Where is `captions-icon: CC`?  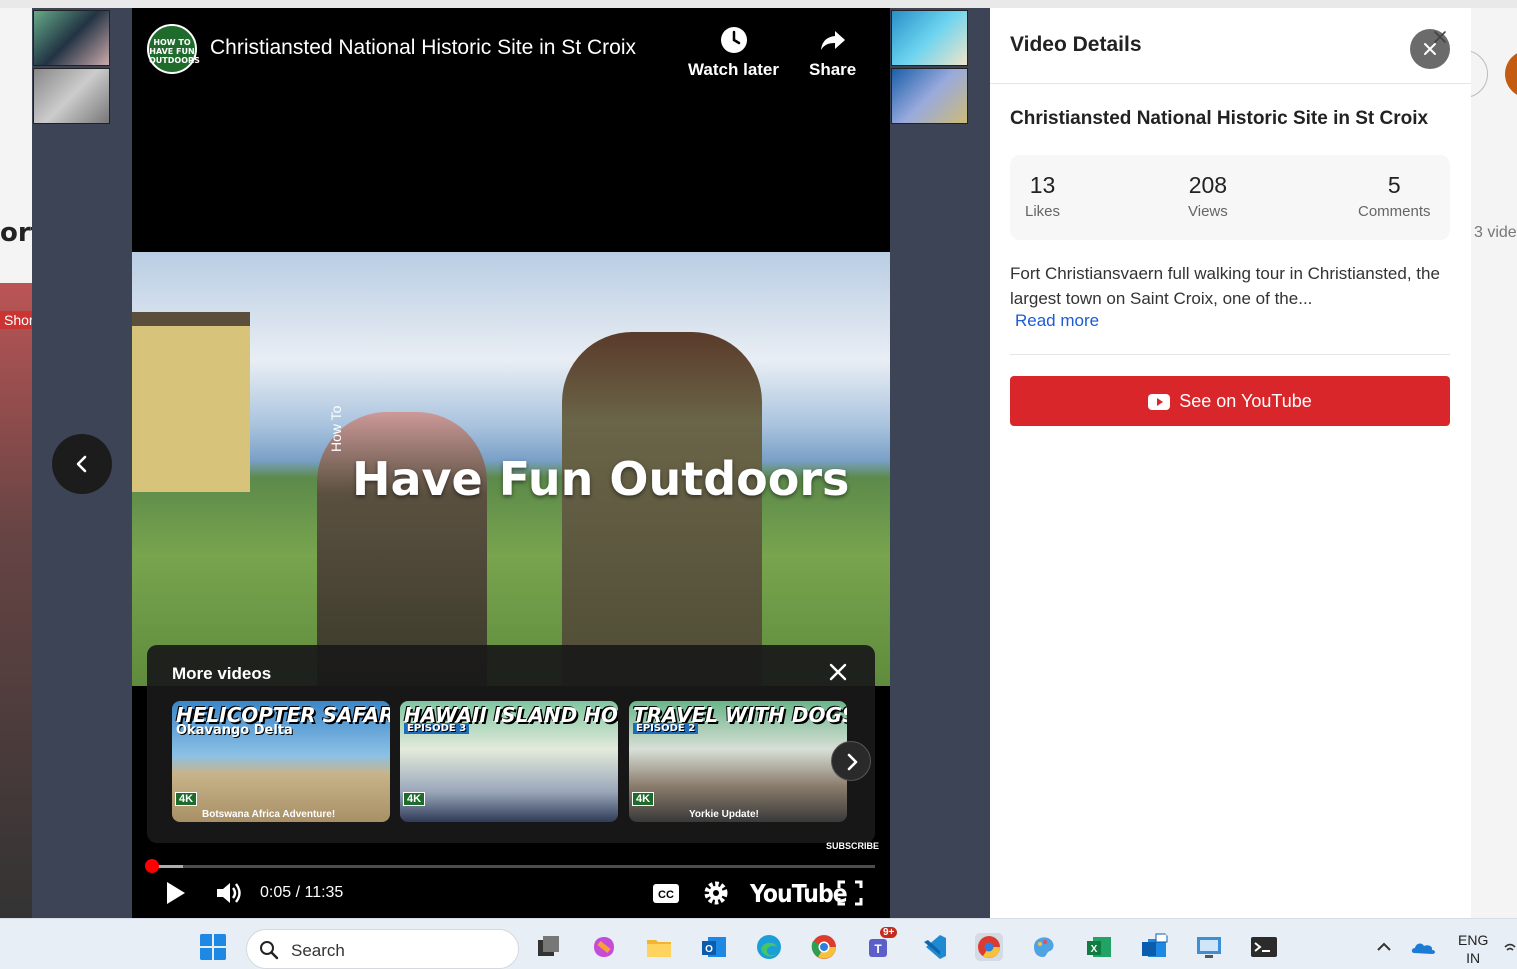 captions-icon: CC is located at coordinates (666, 893).